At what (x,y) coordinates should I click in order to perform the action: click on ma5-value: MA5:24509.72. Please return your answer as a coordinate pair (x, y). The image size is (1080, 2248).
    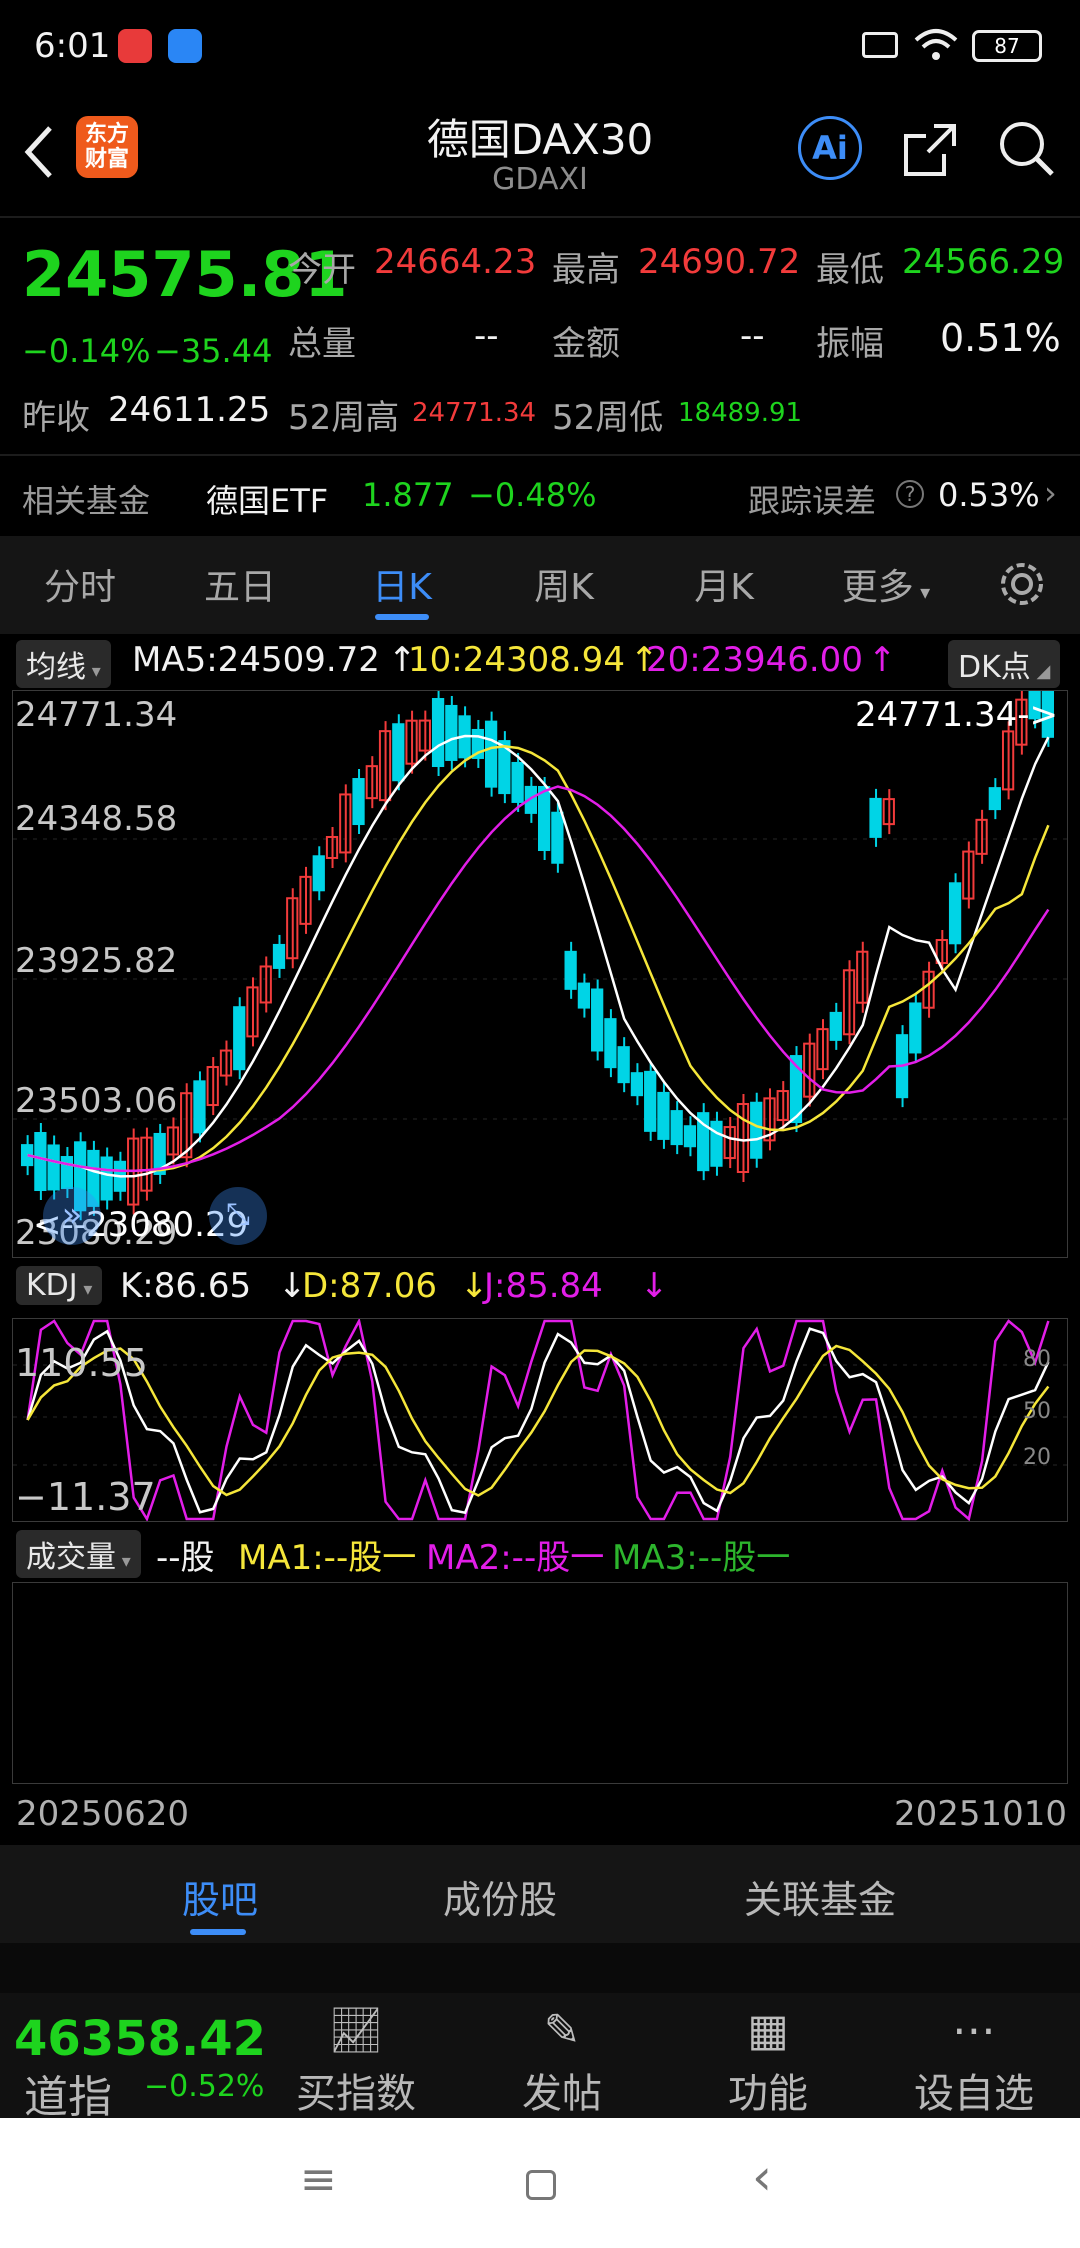
    Looking at the image, I should click on (256, 660).